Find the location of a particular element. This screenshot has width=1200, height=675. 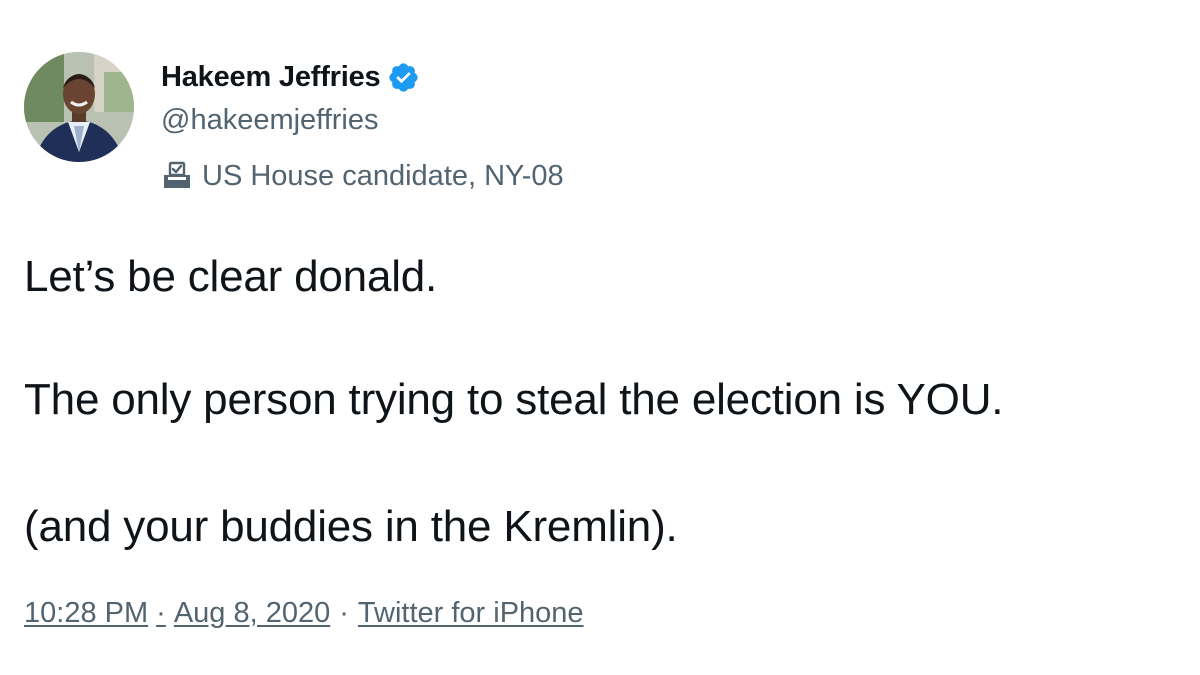

tweet-source-link: Twitter for iPhone is located at coordinates (471, 613).